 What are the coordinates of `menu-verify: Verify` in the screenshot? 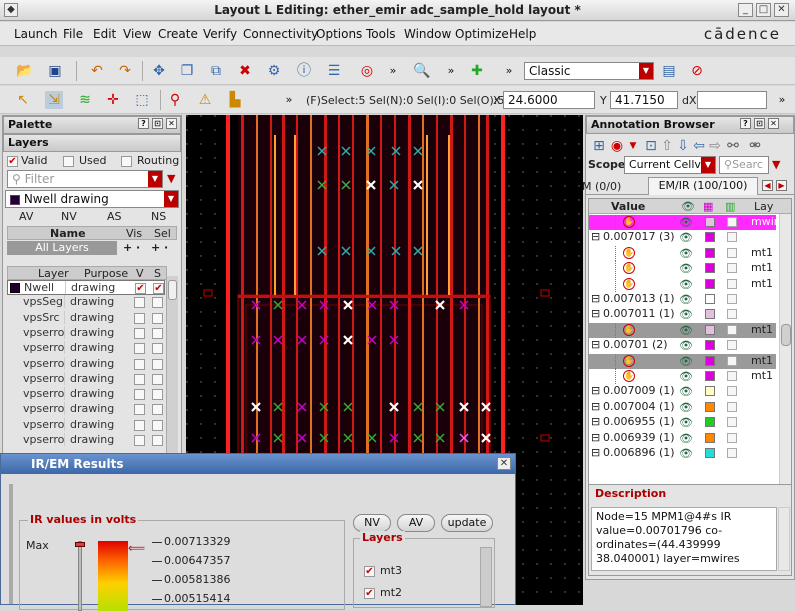 It's located at (220, 34).